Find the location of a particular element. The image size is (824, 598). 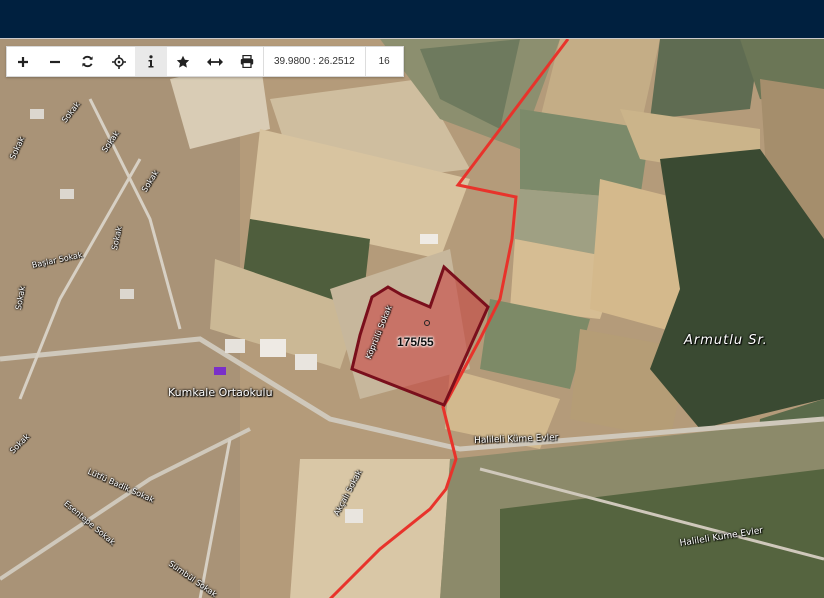

measure-button is located at coordinates (215, 61).